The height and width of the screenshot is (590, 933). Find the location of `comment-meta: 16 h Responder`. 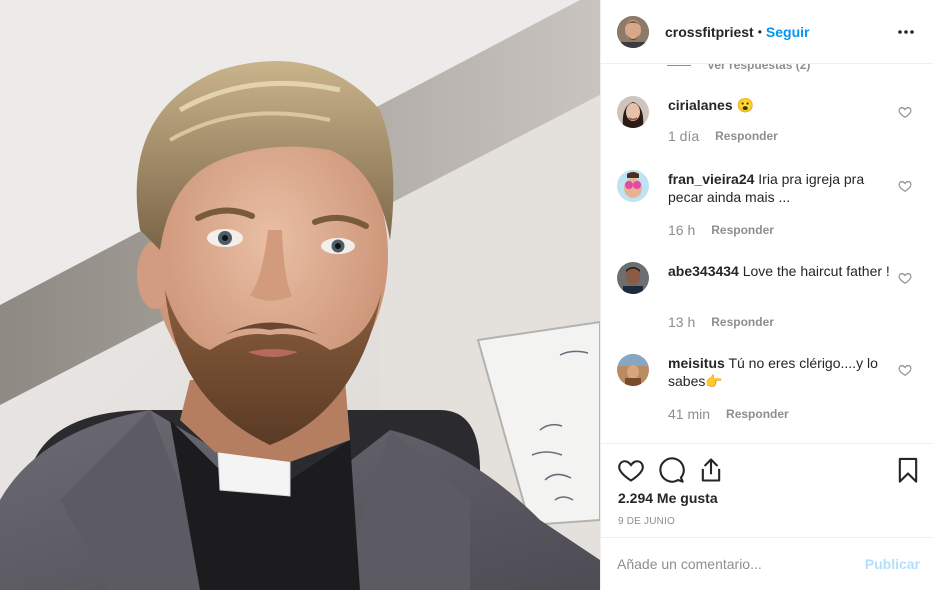

comment-meta: 16 h Responder is located at coordinates (721, 230).